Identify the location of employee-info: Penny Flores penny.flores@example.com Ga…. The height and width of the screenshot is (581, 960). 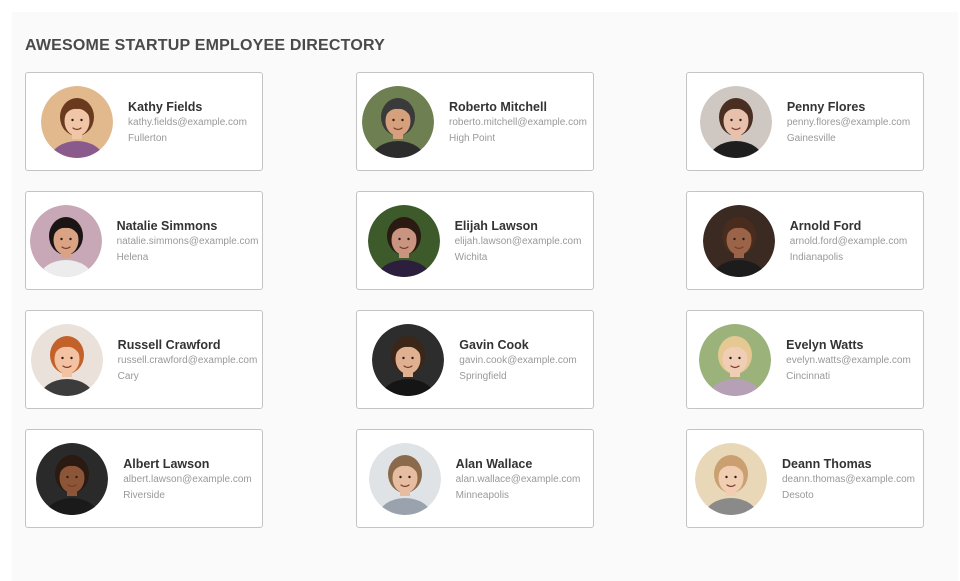
(848, 122).